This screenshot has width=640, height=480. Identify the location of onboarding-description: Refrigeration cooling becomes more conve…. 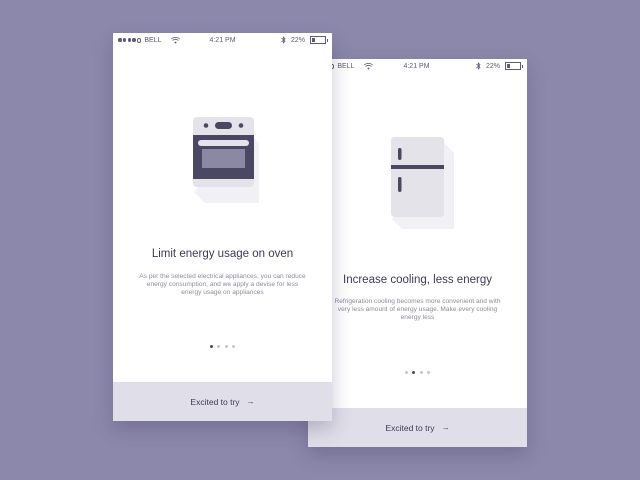
(417, 309).